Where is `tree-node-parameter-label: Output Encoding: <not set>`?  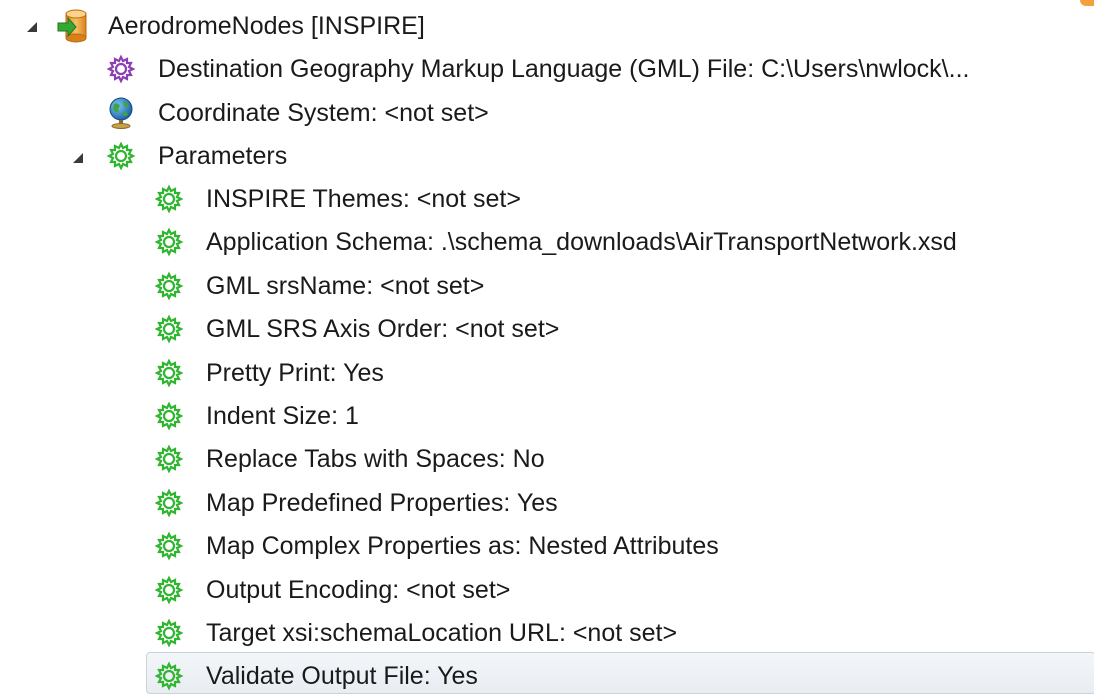 tree-node-parameter-label: Output Encoding: <not set> is located at coordinates (358, 590).